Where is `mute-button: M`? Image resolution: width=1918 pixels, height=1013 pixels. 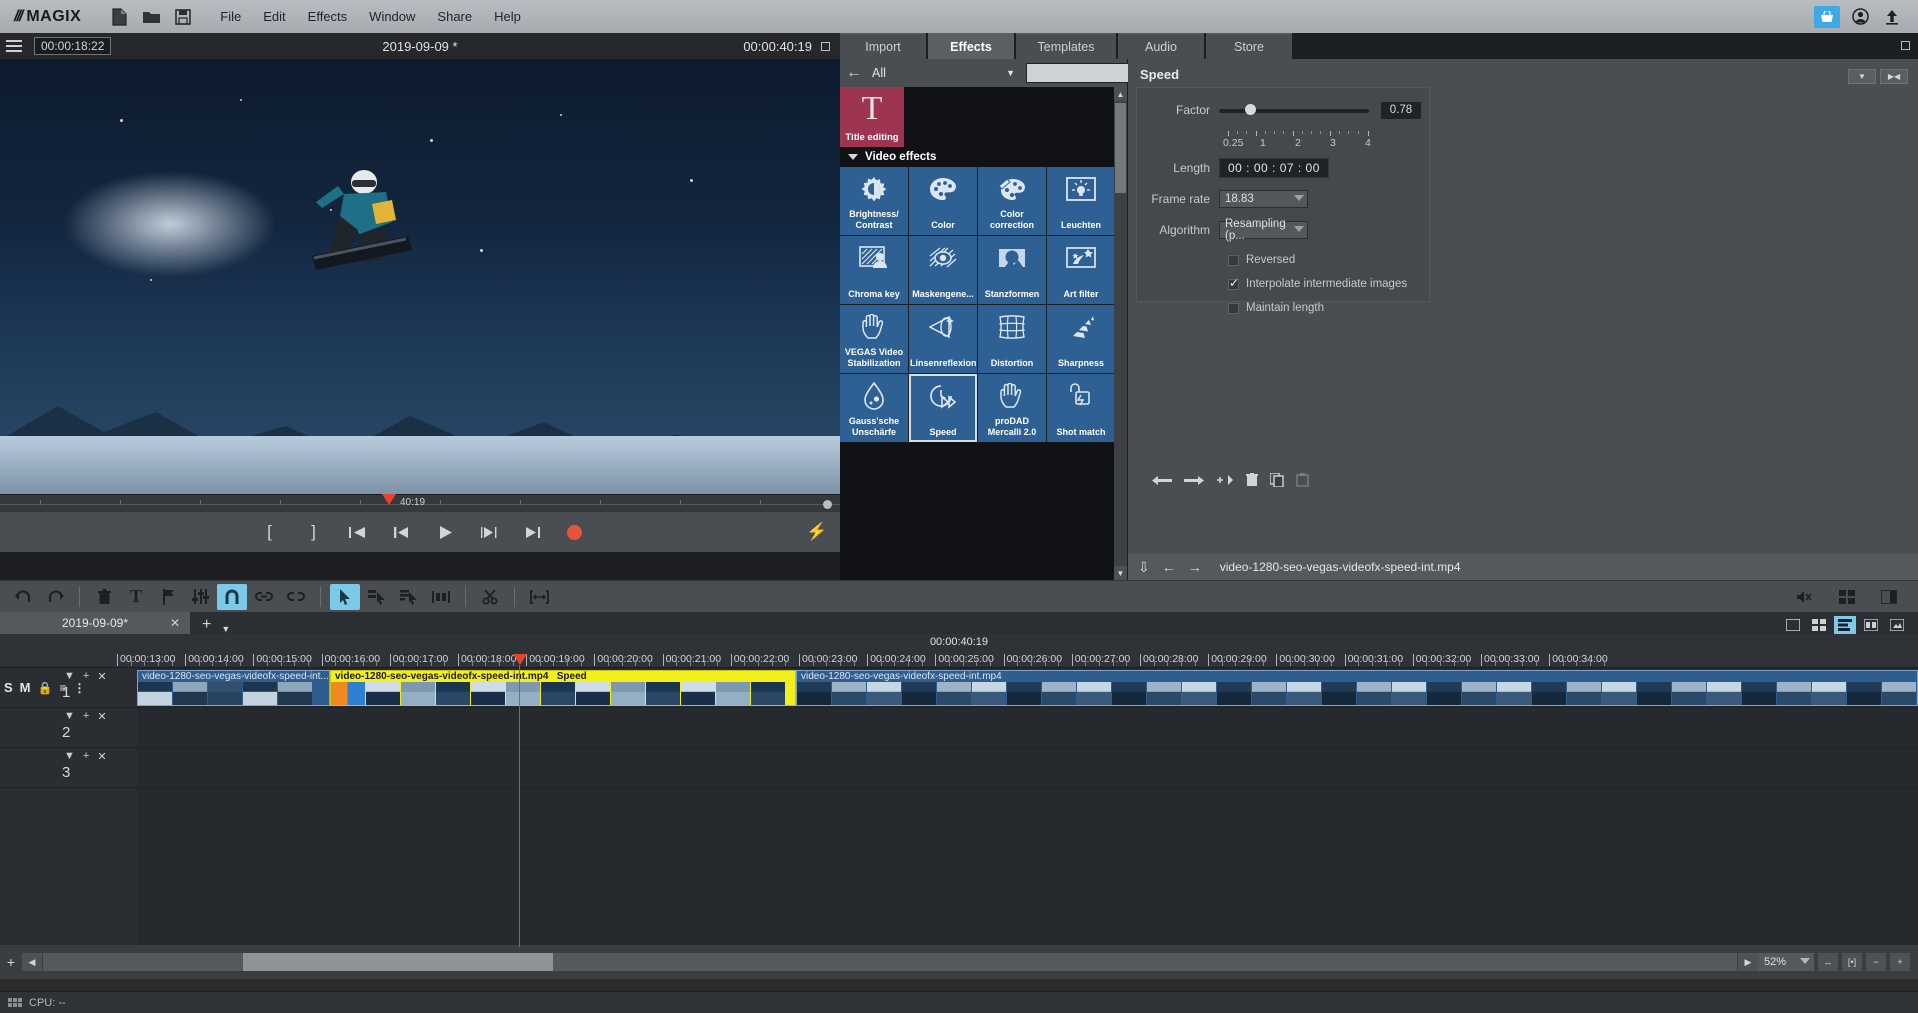 mute-button: M is located at coordinates (25, 687).